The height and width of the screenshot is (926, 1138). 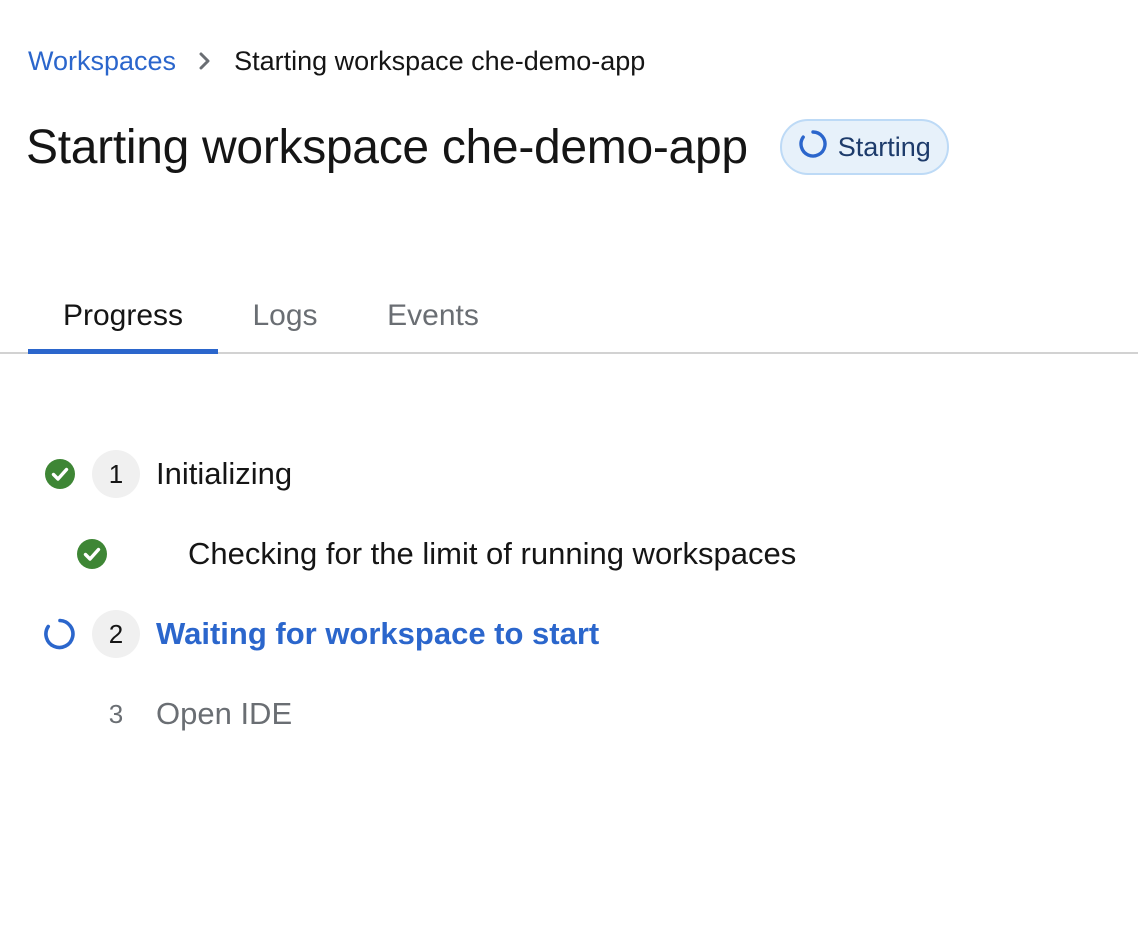 What do you see at coordinates (224, 473) in the screenshot?
I see `step-label: Initializing` at bounding box center [224, 473].